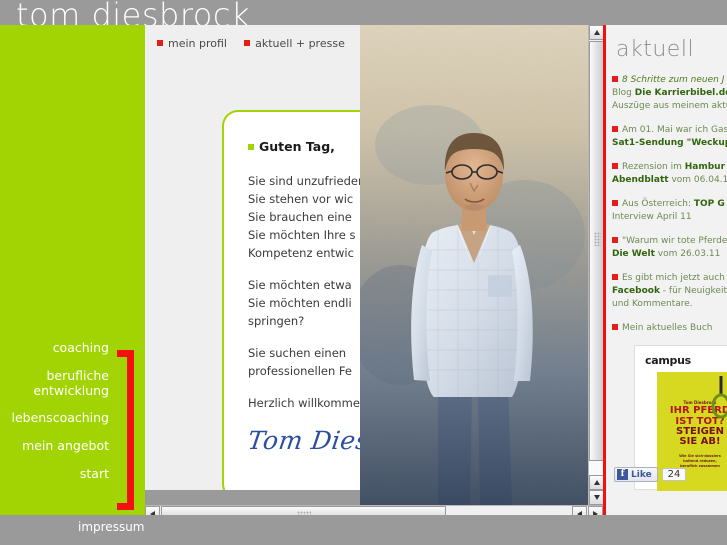 This screenshot has height=545, width=727. What do you see at coordinates (700, 441) in the screenshot?
I see `book-title-line-4: SIE AB!` at bounding box center [700, 441].